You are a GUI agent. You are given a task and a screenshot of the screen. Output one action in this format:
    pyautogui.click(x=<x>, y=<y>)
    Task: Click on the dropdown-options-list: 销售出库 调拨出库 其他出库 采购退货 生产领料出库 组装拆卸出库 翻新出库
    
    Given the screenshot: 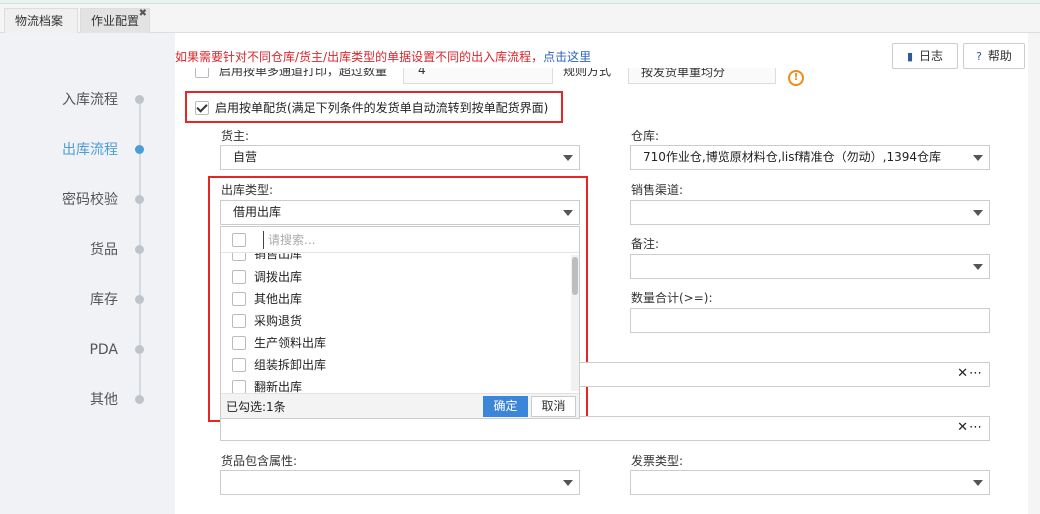 What is the action you would take?
    pyautogui.click(x=400, y=323)
    